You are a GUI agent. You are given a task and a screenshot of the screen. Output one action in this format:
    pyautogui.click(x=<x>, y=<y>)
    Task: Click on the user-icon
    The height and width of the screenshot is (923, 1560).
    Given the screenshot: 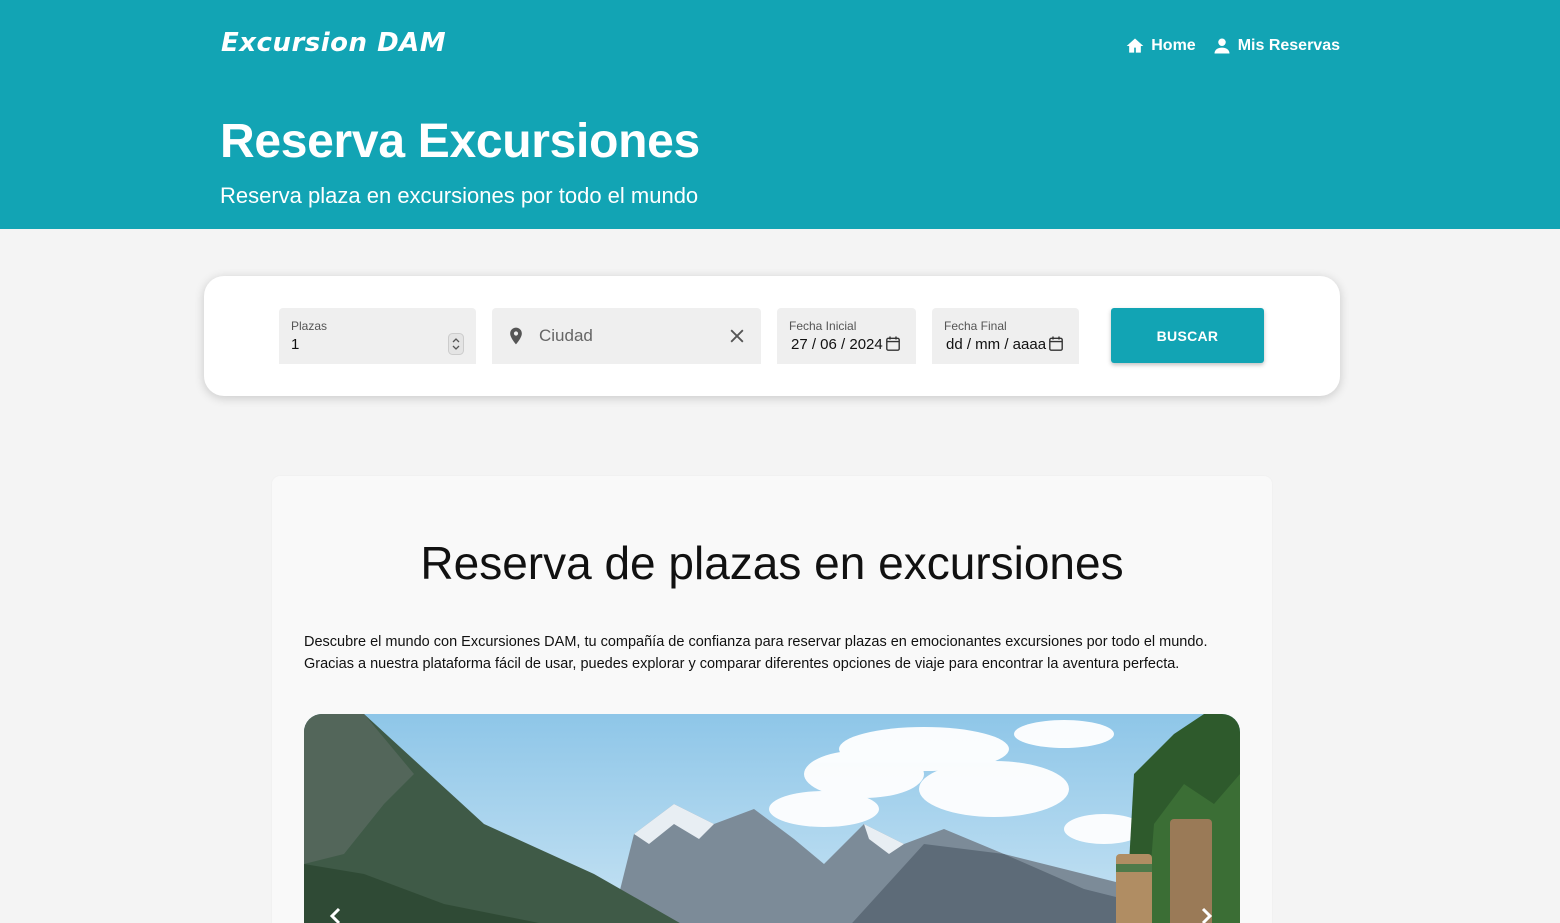 What is the action you would take?
    pyautogui.click(x=1222, y=46)
    